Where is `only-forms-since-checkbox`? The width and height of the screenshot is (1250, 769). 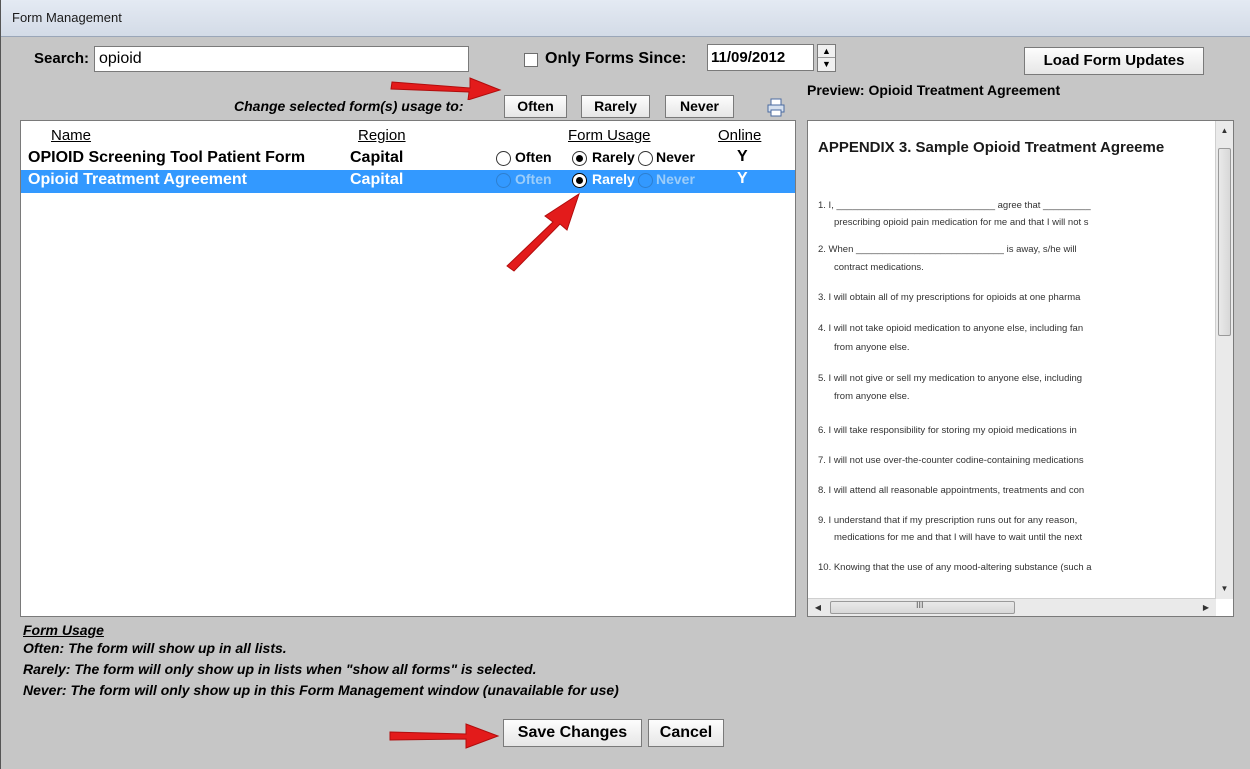 only-forms-since-checkbox is located at coordinates (531, 60).